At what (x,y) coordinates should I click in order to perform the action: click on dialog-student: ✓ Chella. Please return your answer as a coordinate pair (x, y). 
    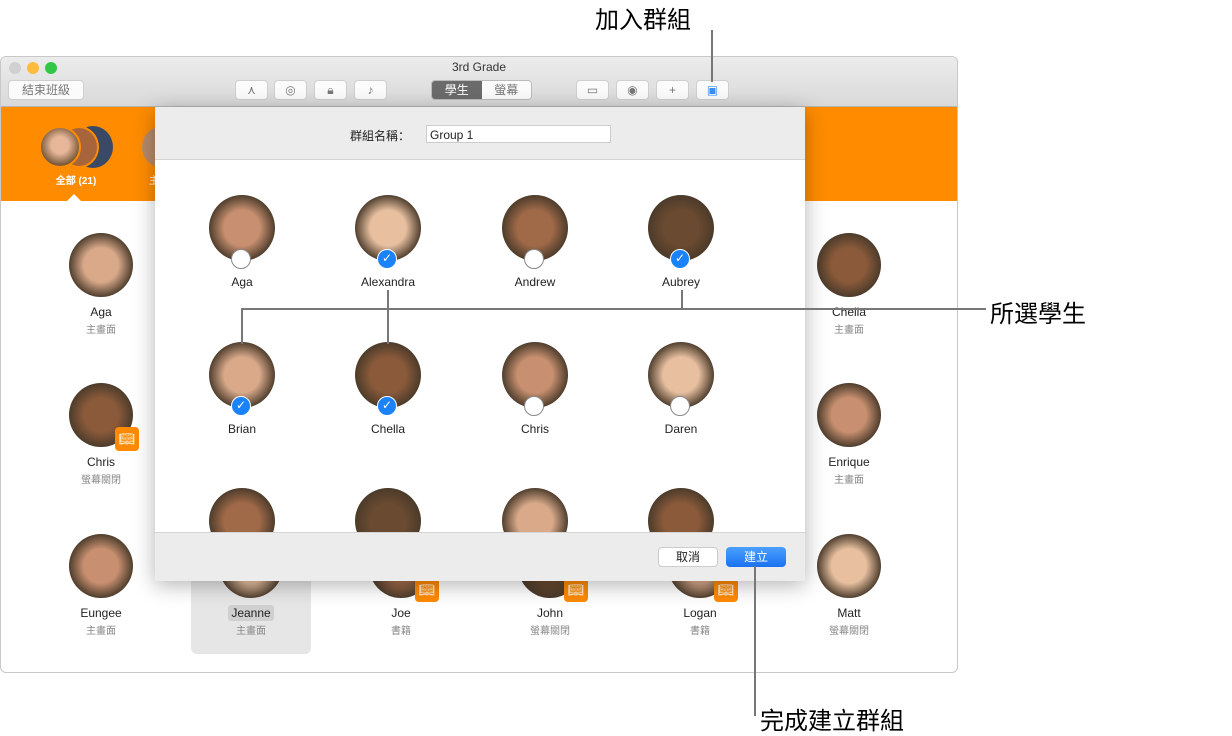
    Looking at the image, I should click on (388, 389).